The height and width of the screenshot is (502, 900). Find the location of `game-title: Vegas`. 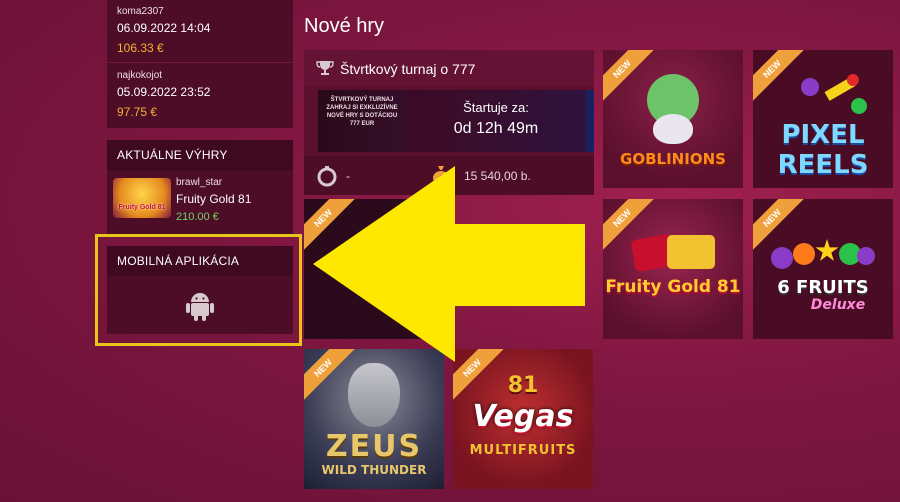

game-title: Vegas is located at coordinates (523, 416).